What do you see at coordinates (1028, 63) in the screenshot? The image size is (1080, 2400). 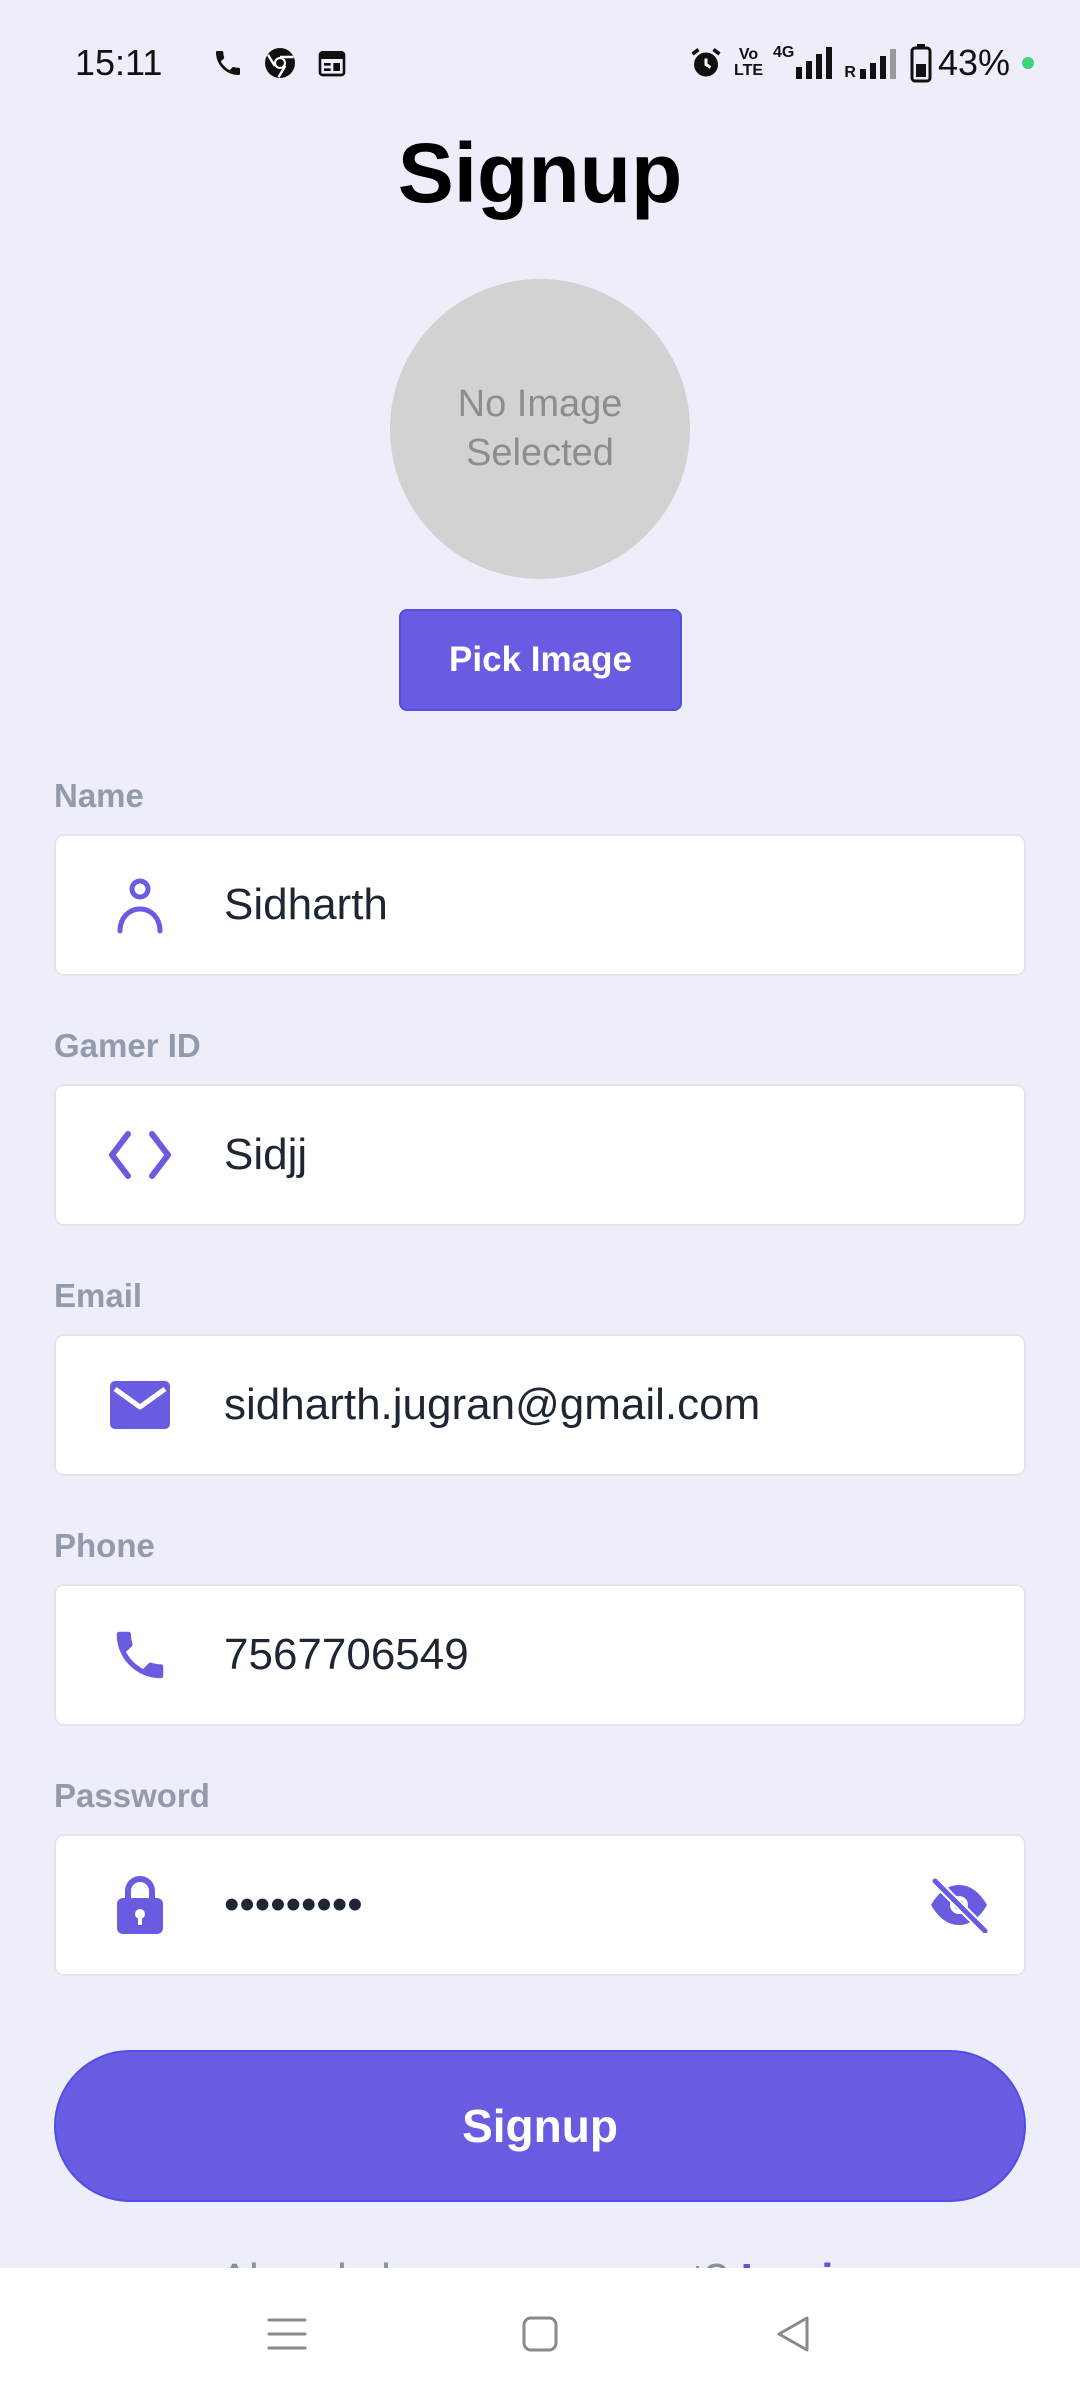 I see `status-dot` at bounding box center [1028, 63].